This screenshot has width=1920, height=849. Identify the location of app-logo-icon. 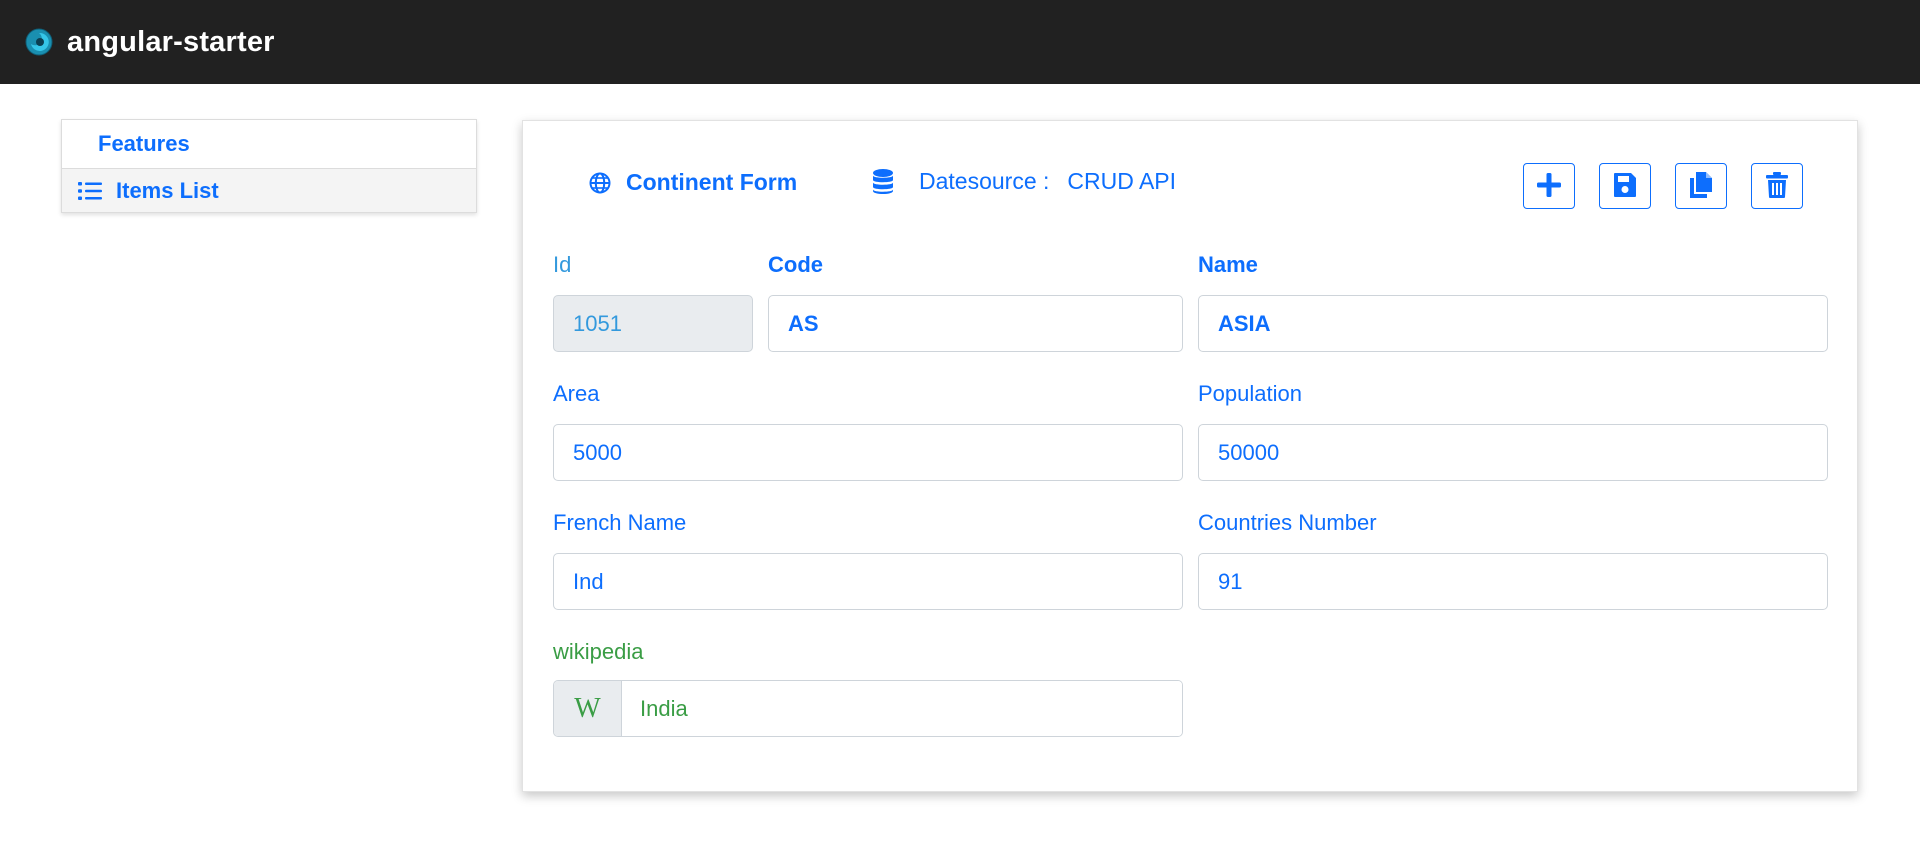
(39, 42).